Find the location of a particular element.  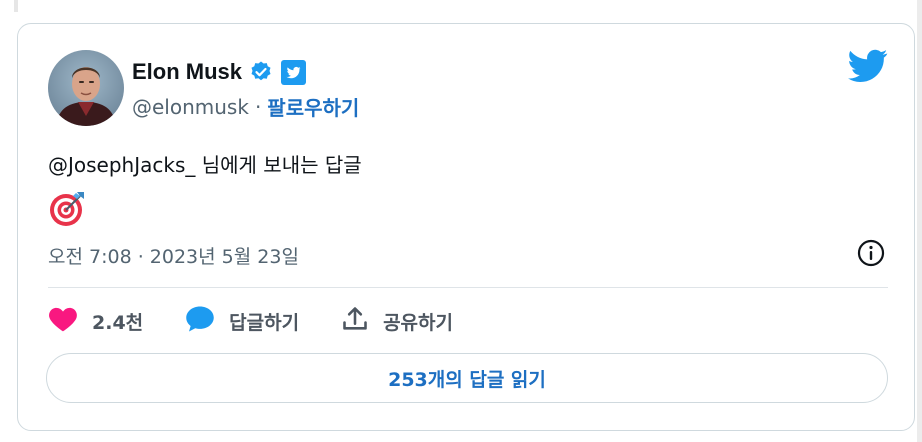

author-name: Elon Musk is located at coordinates (187, 72).